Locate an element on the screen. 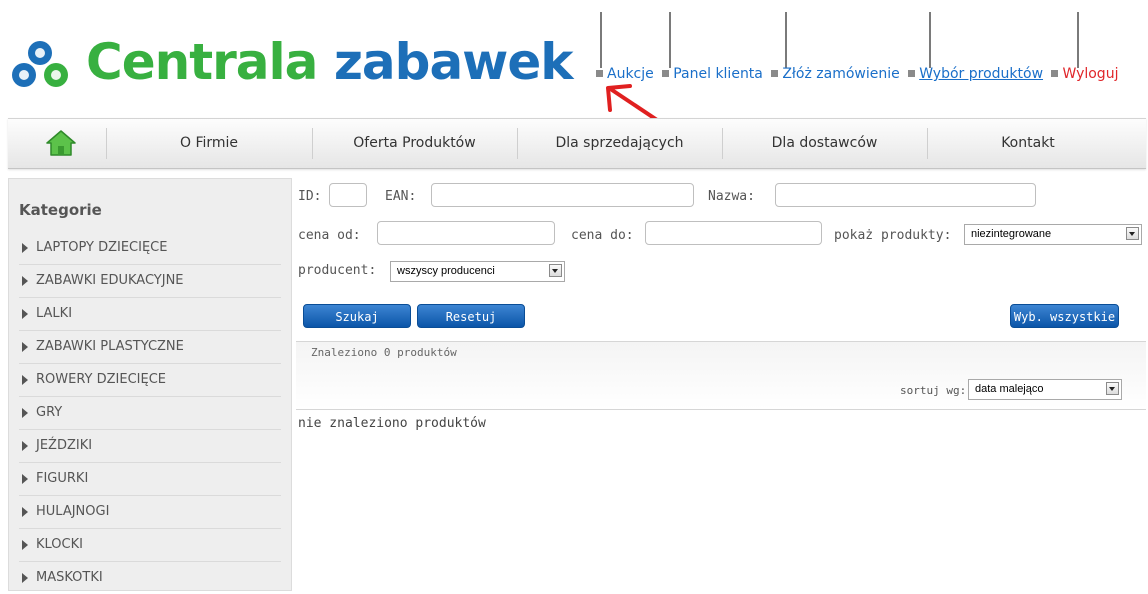  category-item: HULAJNOGI is located at coordinates (150, 512).